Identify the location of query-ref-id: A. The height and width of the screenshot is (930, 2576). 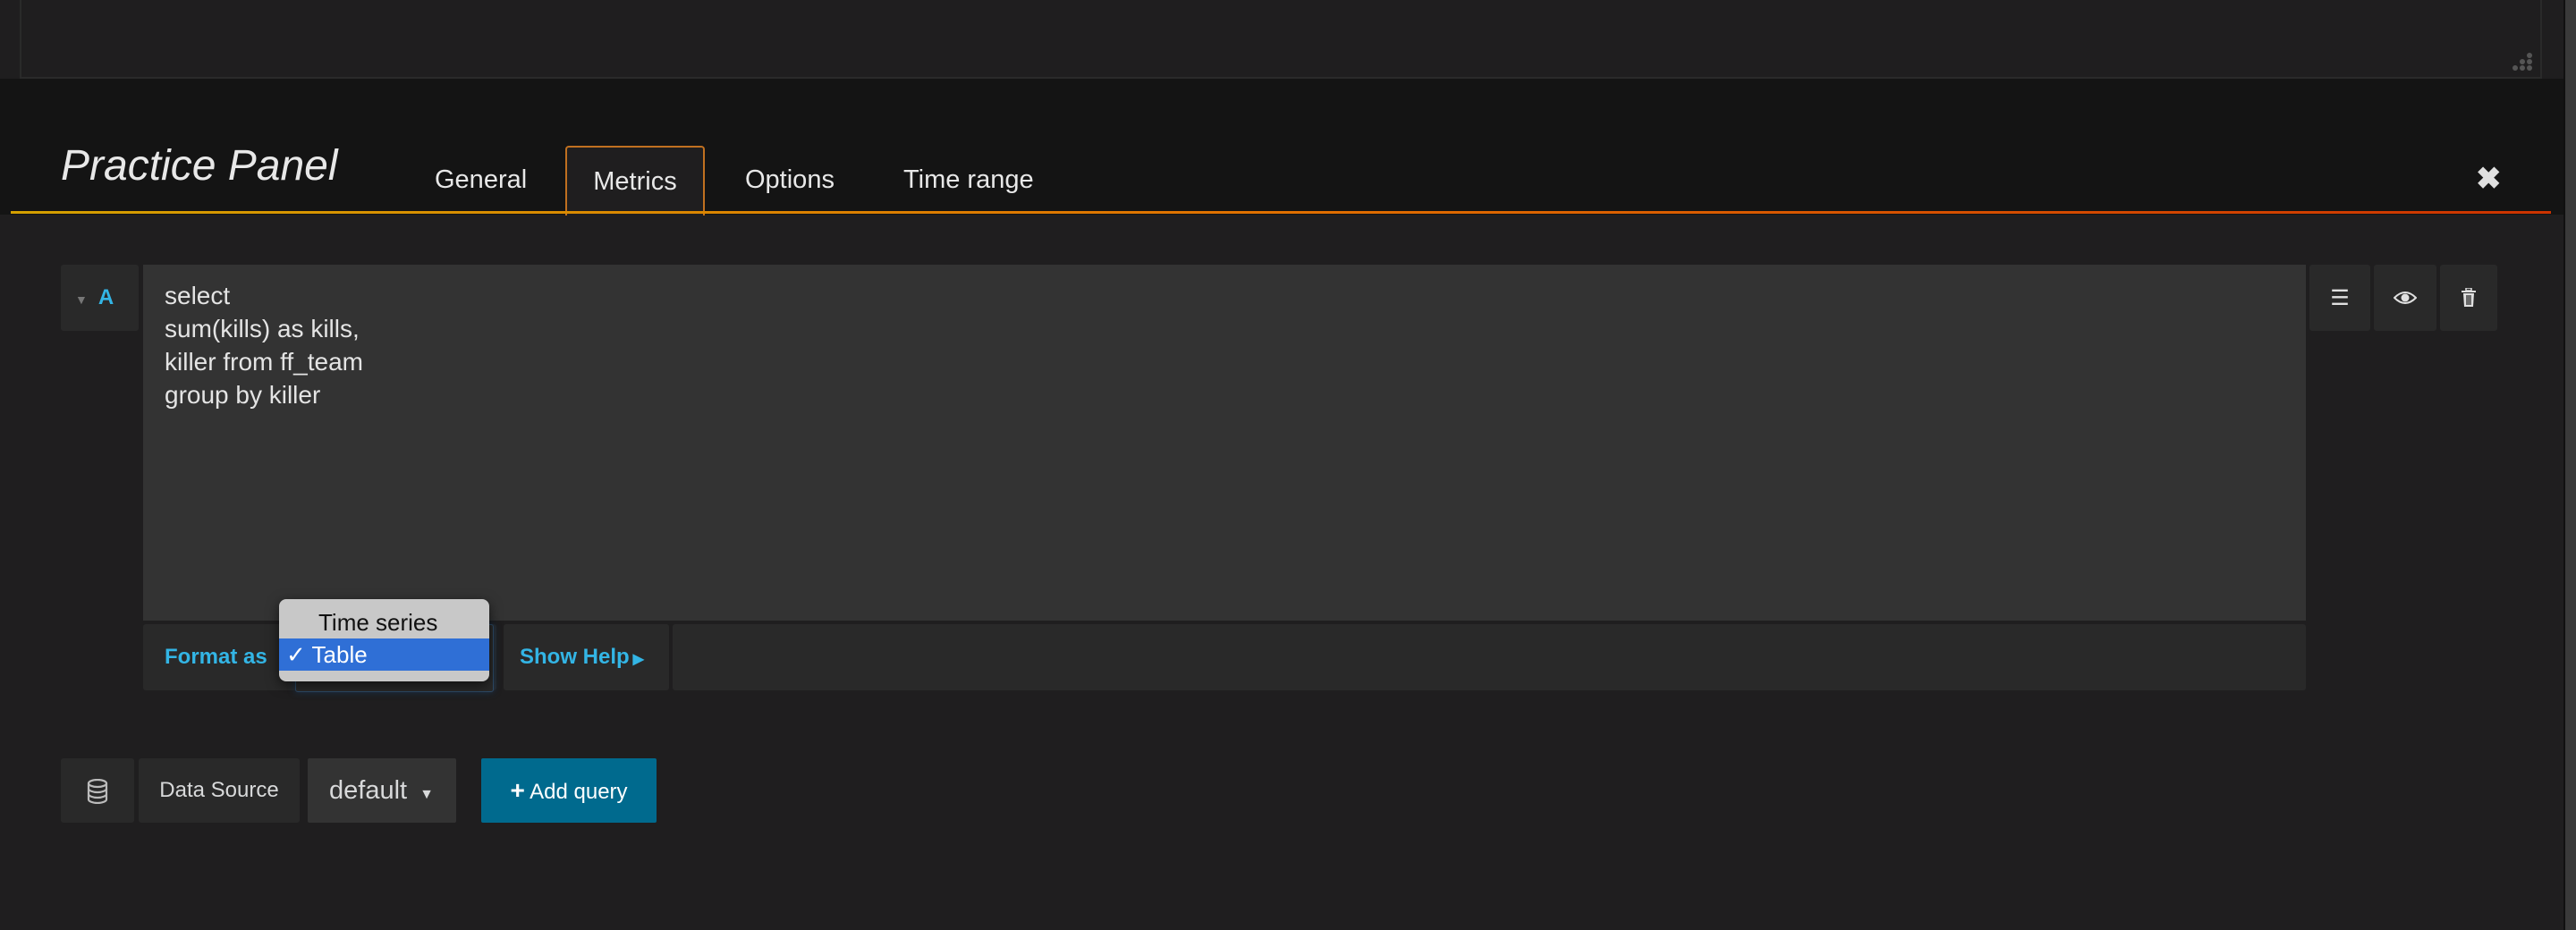
(105, 297).